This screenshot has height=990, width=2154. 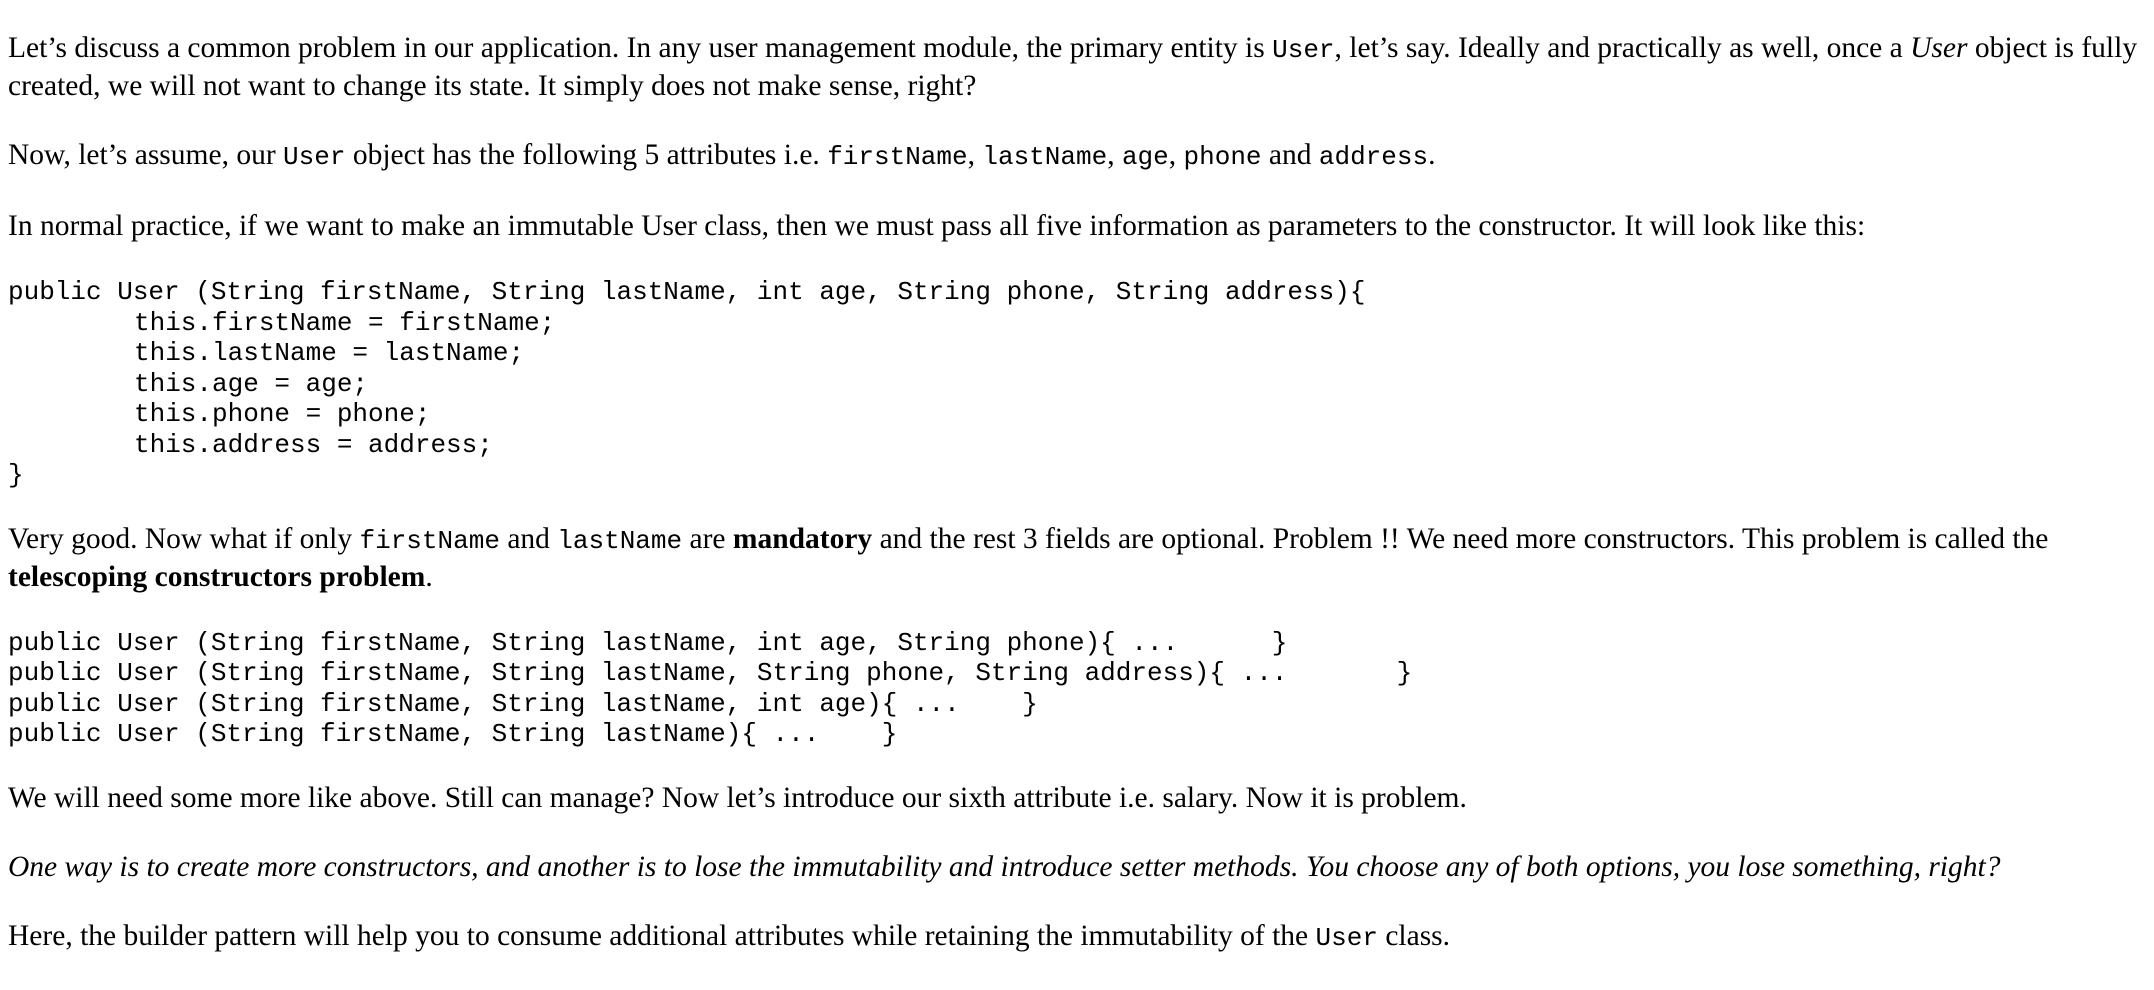 I want to click on code-line: this.age = age;, so click(x=251, y=383).